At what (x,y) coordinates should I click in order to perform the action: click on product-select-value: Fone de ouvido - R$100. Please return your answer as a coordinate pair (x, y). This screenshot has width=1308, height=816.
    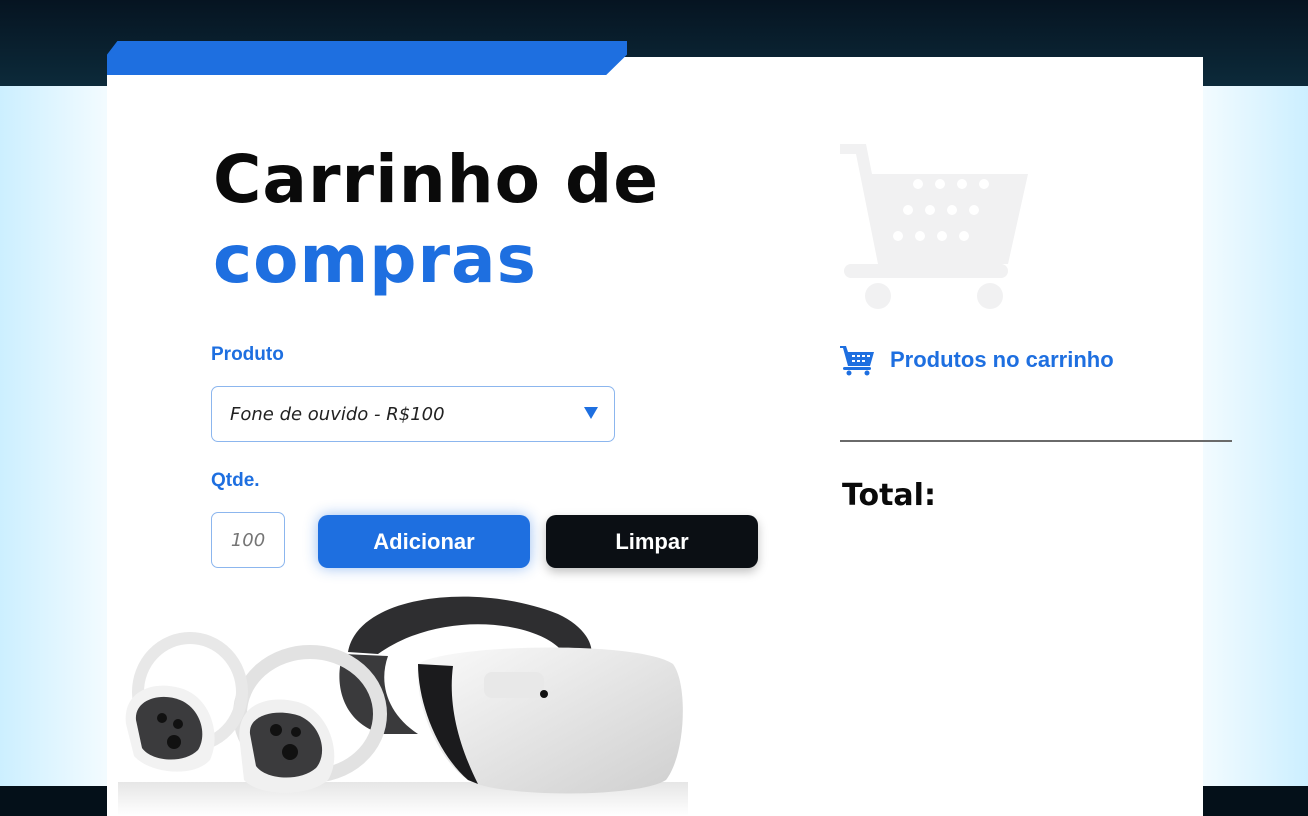
    Looking at the image, I should click on (337, 414).